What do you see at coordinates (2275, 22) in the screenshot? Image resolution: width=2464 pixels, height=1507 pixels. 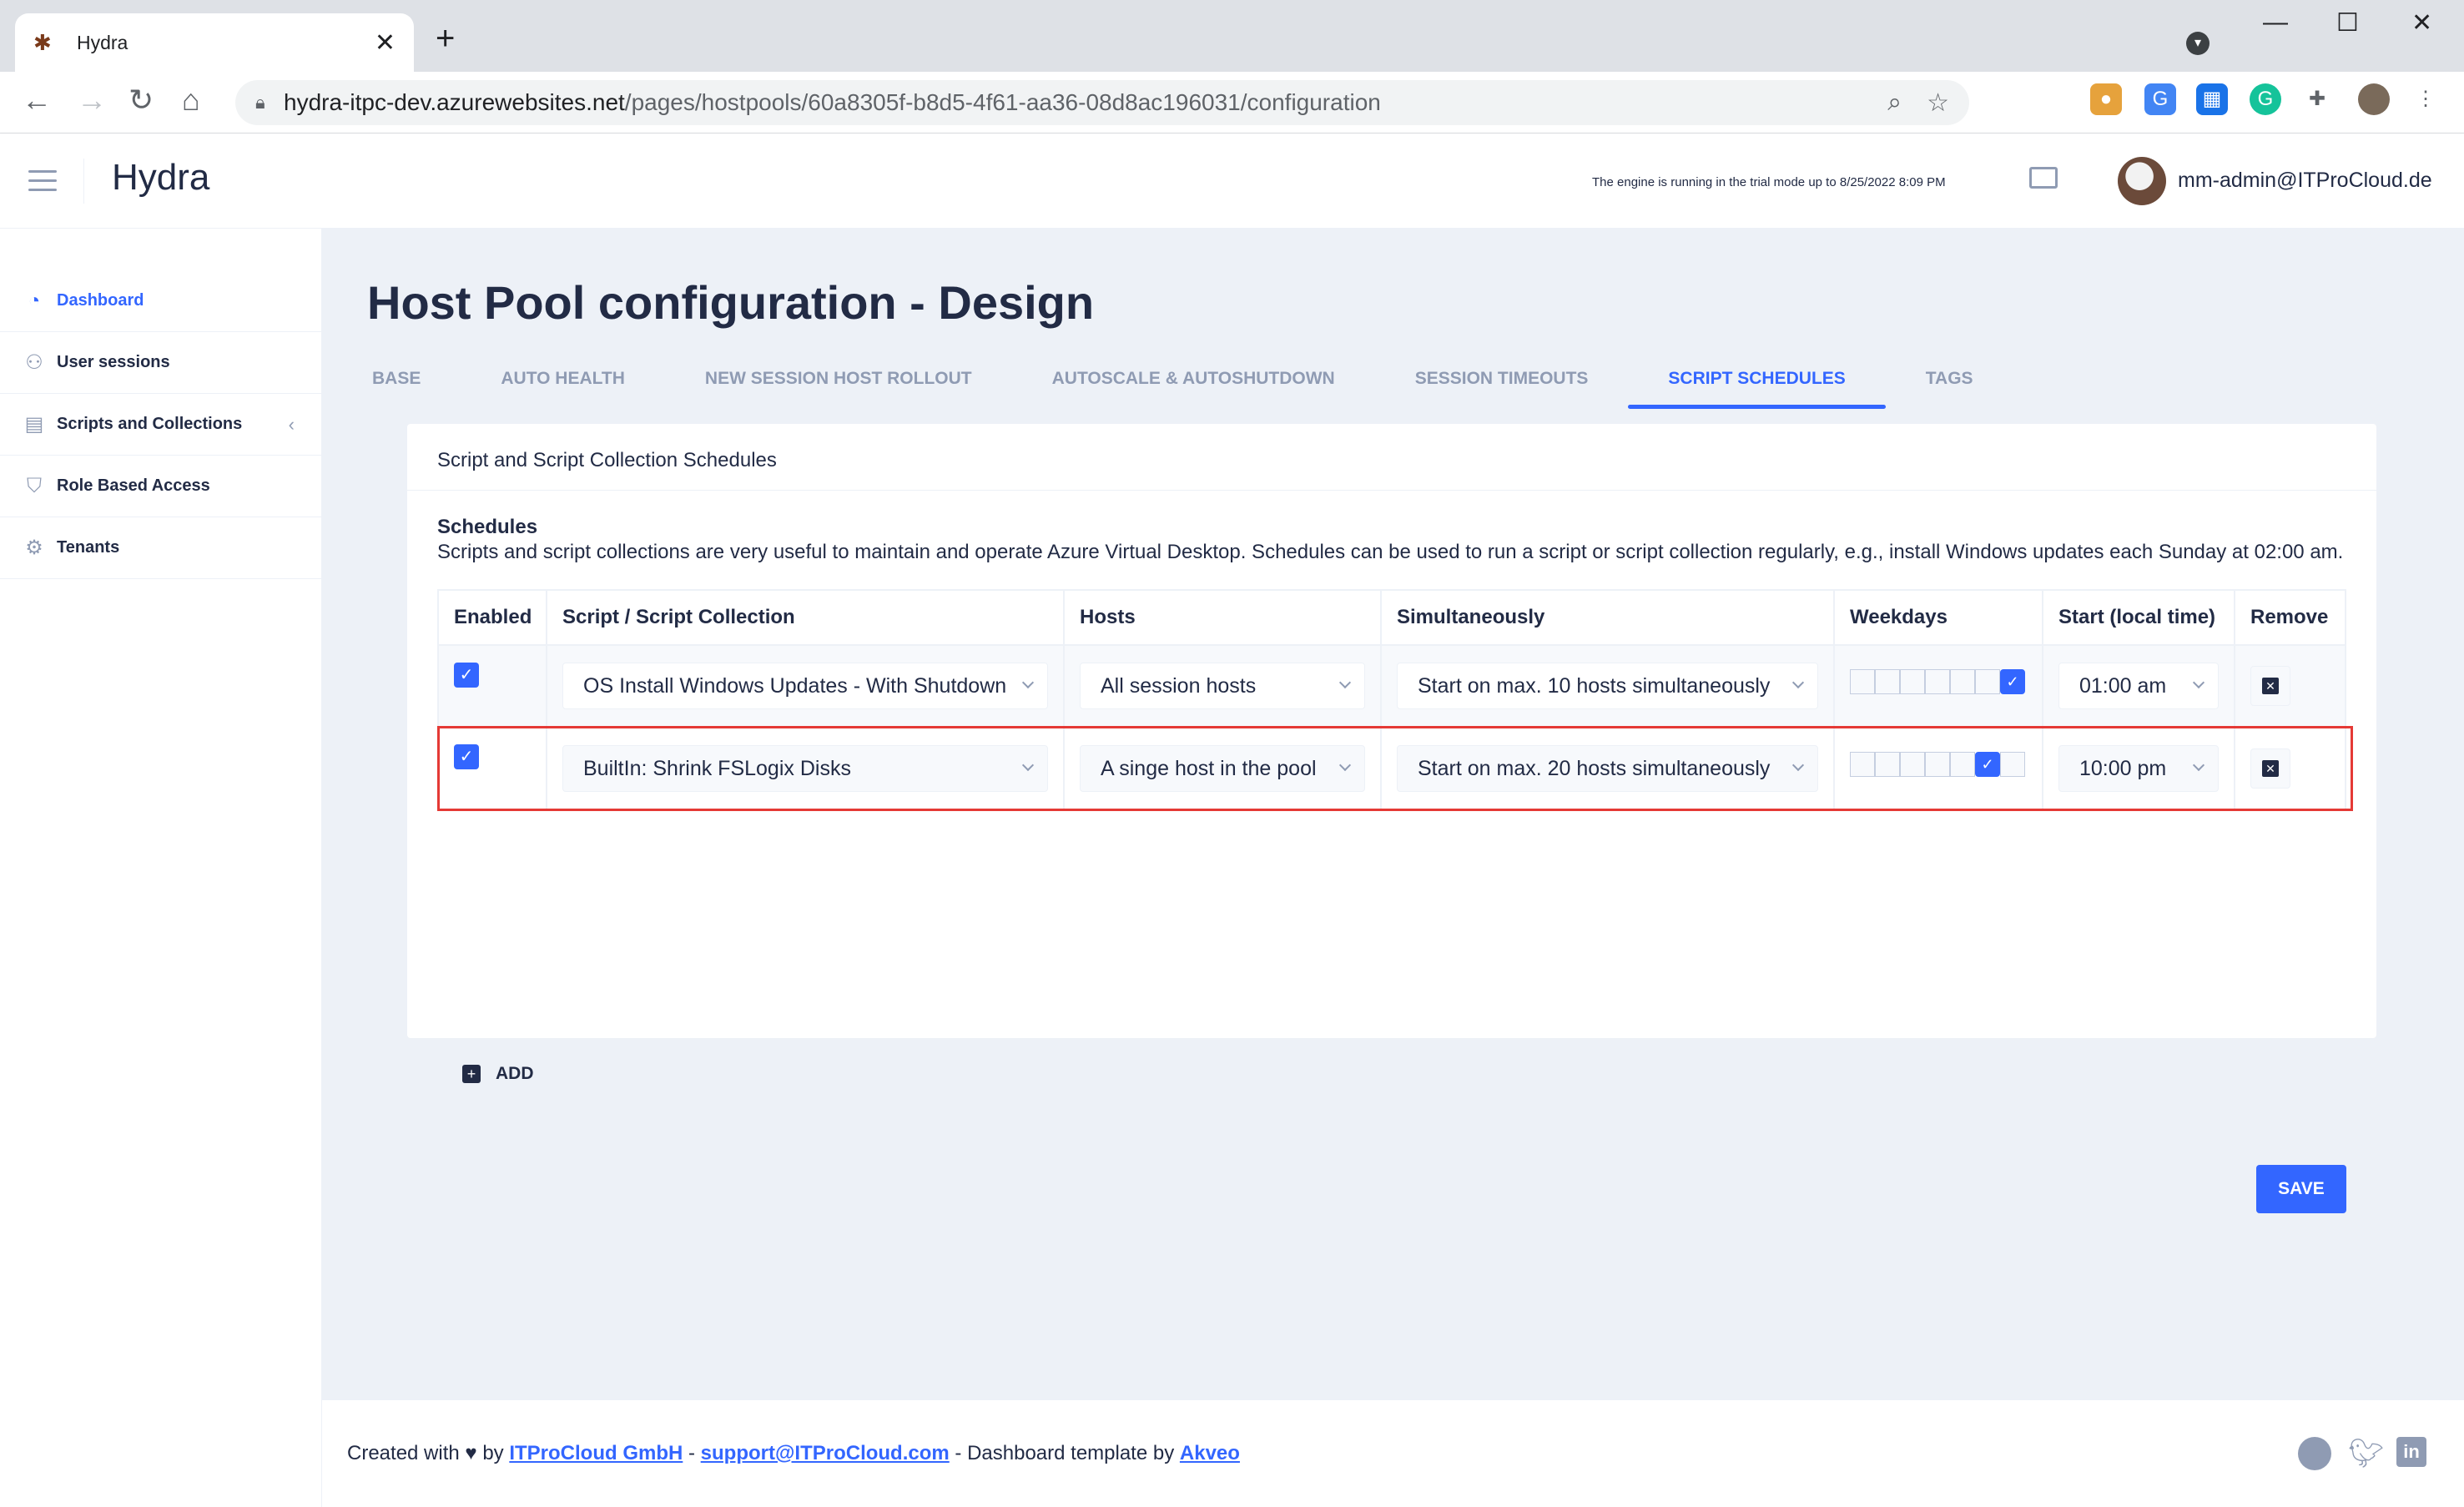 I see `minimize-icon: —` at bounding box center [2275, 22].